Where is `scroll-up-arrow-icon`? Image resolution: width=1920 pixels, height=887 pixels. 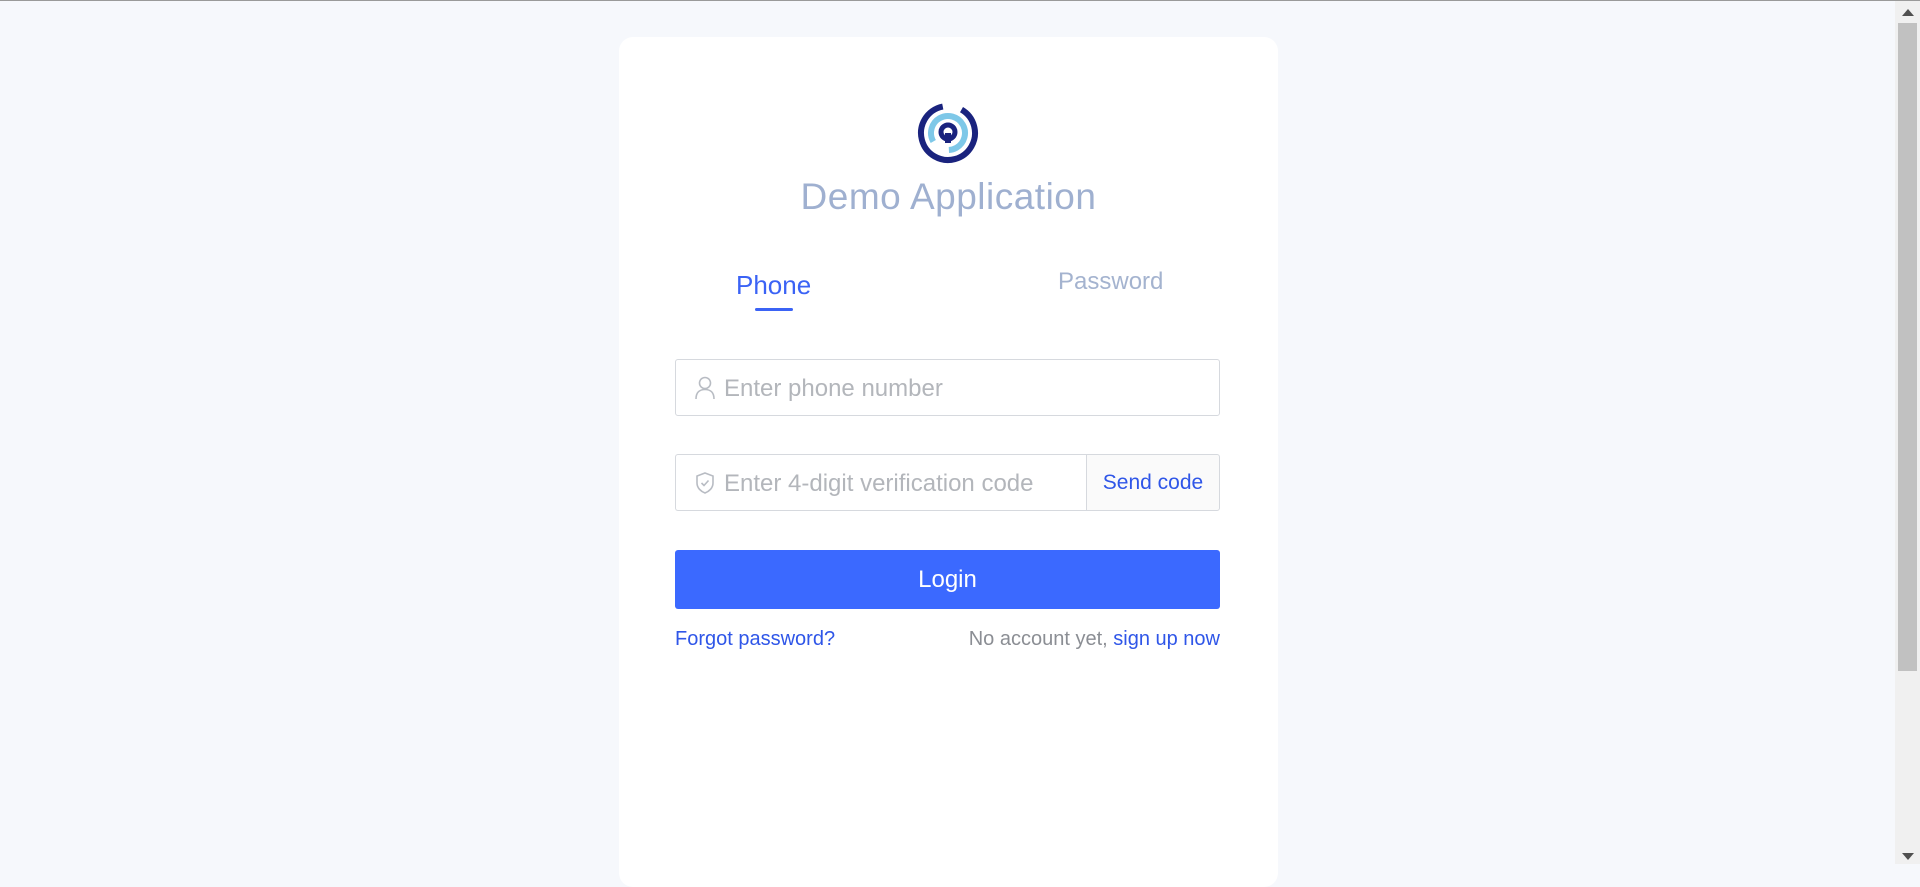
scroll-up-arrow-icon is located at coordinates (1908, 12).